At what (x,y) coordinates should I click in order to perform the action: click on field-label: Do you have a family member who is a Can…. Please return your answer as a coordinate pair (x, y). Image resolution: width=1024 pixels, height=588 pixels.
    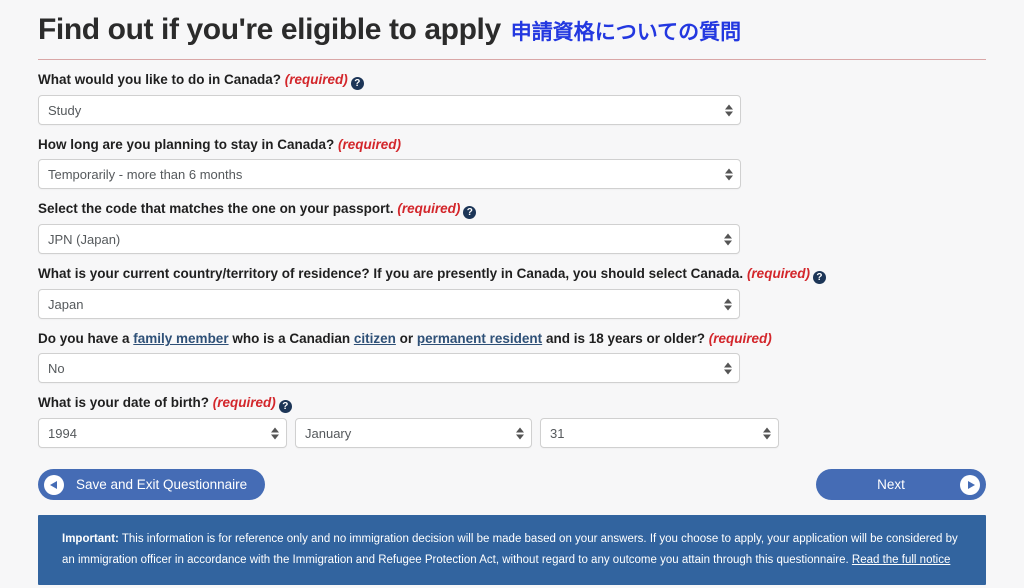
    Looking at the image, I should click on (512, 339).